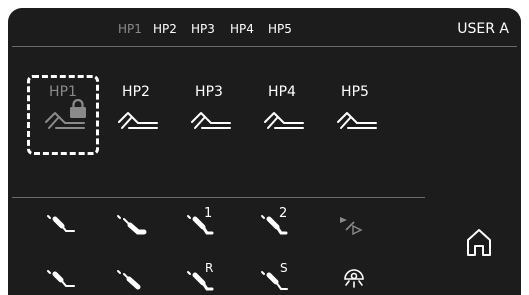 The height and width of the screenshot is (295, 529). What do you see at coordinates (282, 92) in the screenshot?
I see `handpiece-hp4-label: HP4` at bounding box center [282, 92].